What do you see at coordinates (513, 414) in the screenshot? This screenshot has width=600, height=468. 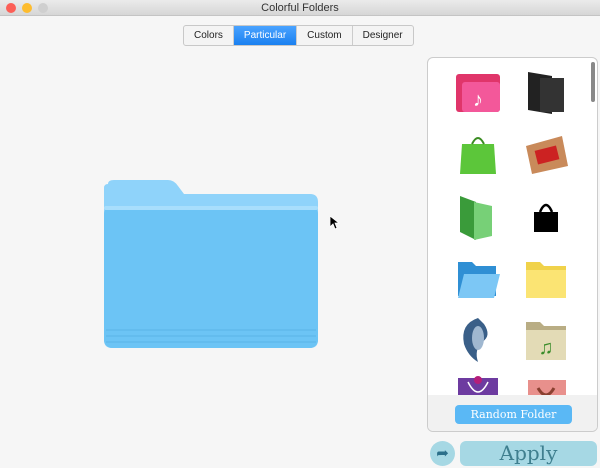 I see `random-folder-button: Random Folder` at bounding box center [513, 414].